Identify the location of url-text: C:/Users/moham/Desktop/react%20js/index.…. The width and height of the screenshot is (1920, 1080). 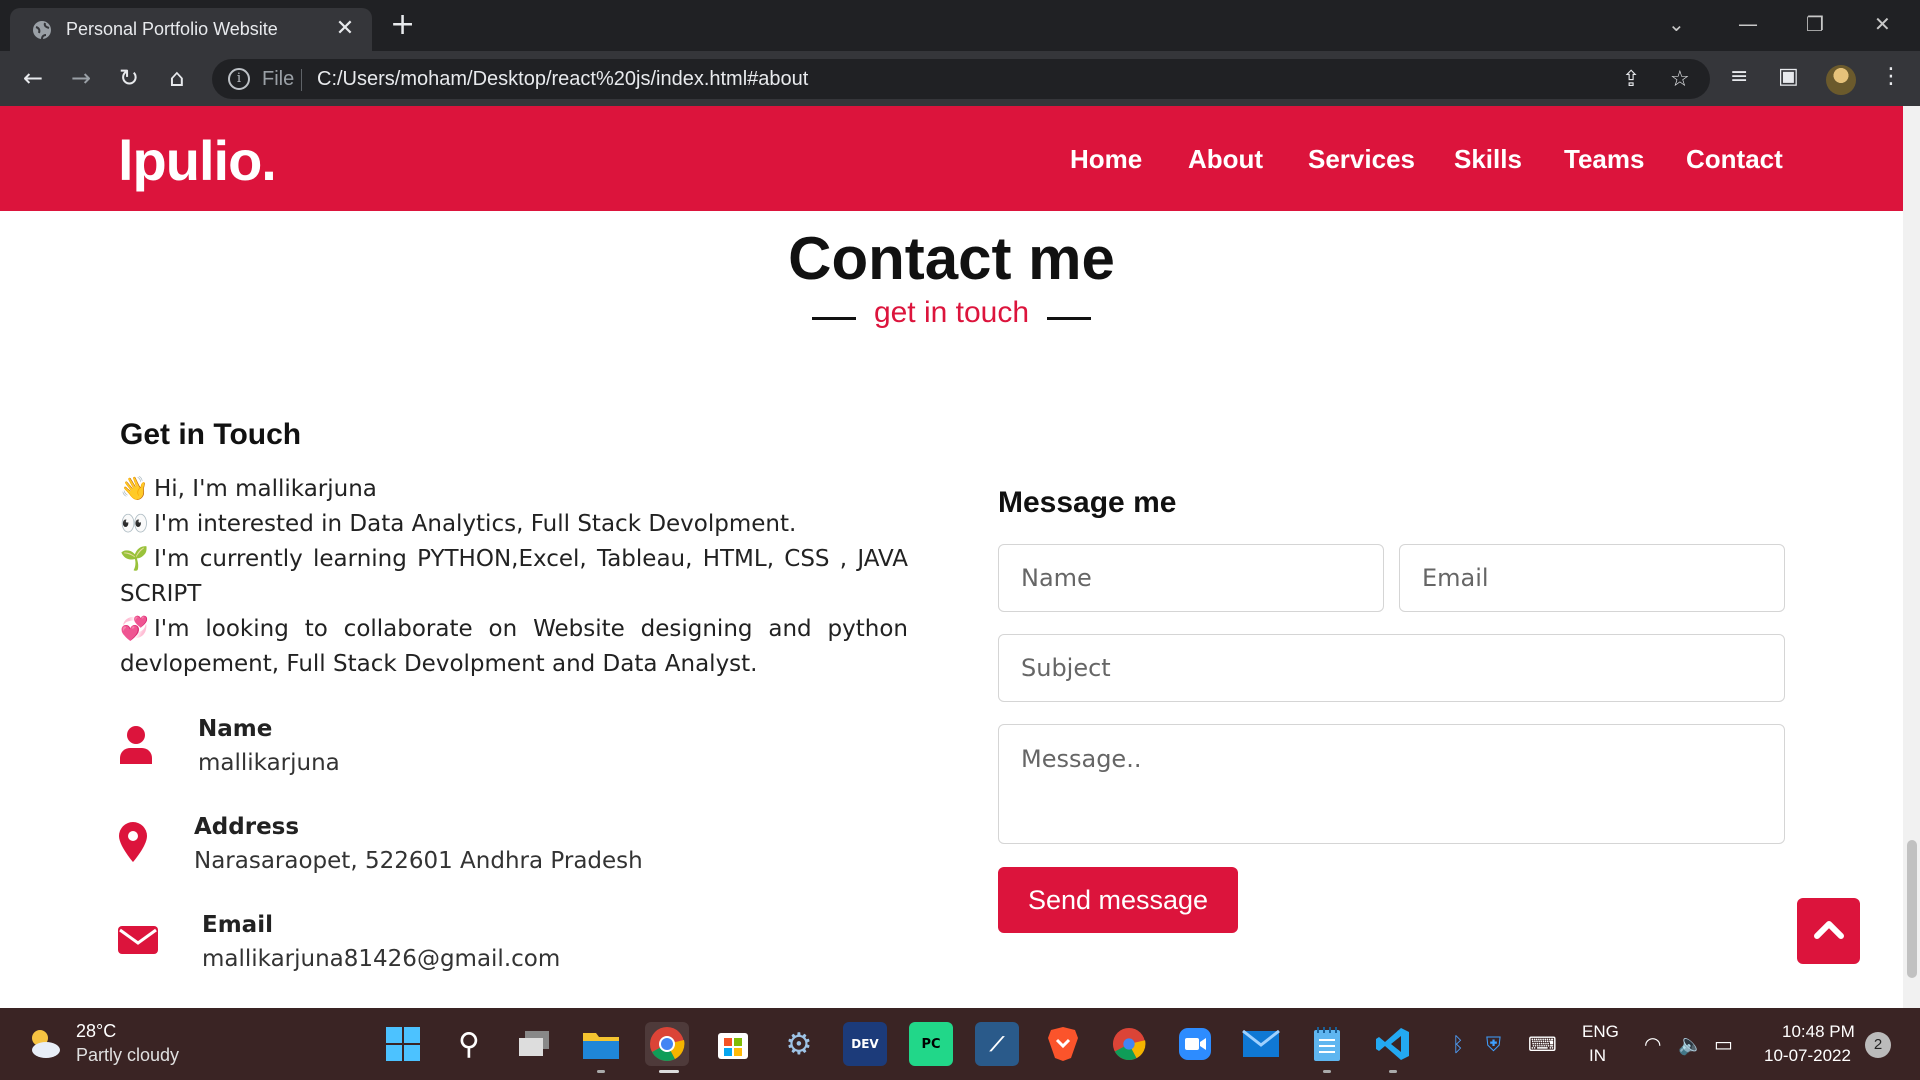
(562, 79).